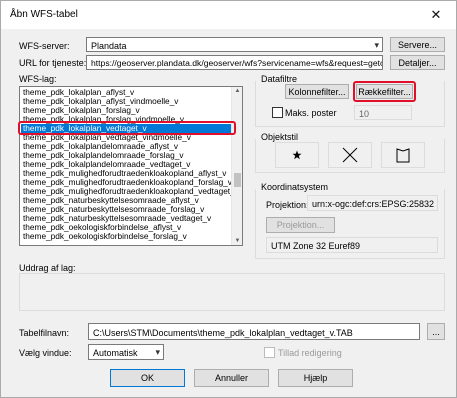 The image size is (457, 398). Describe the element at coordinates (311, 113) in the screenshot. I see `max-posts-label: Maks. poster` at that location.